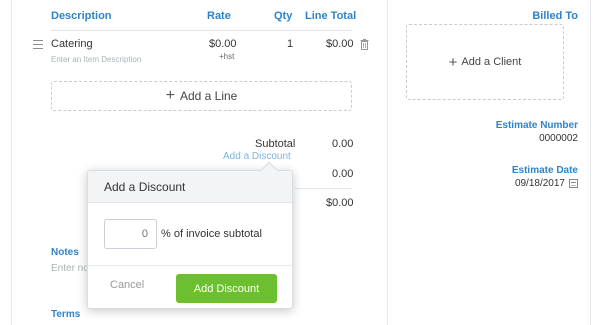 This screenshot has width=600, height=325. Describe the element at coordinates (340, 44) in the screenshot. I see `item-line-total: $0.00` at that location.